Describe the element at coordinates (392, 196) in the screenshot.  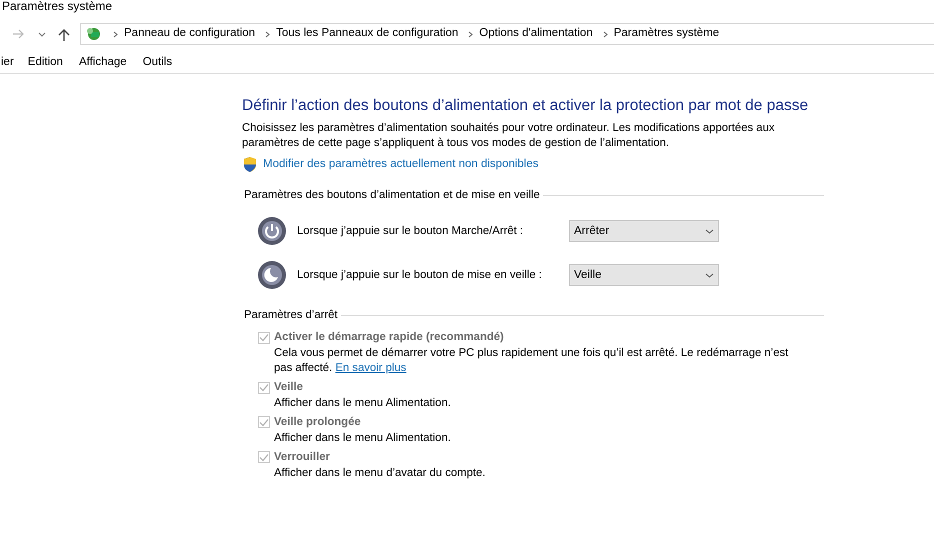
I see `section-heading: Paramètres des boutons d’alimentation et de mise en veille` at that location.